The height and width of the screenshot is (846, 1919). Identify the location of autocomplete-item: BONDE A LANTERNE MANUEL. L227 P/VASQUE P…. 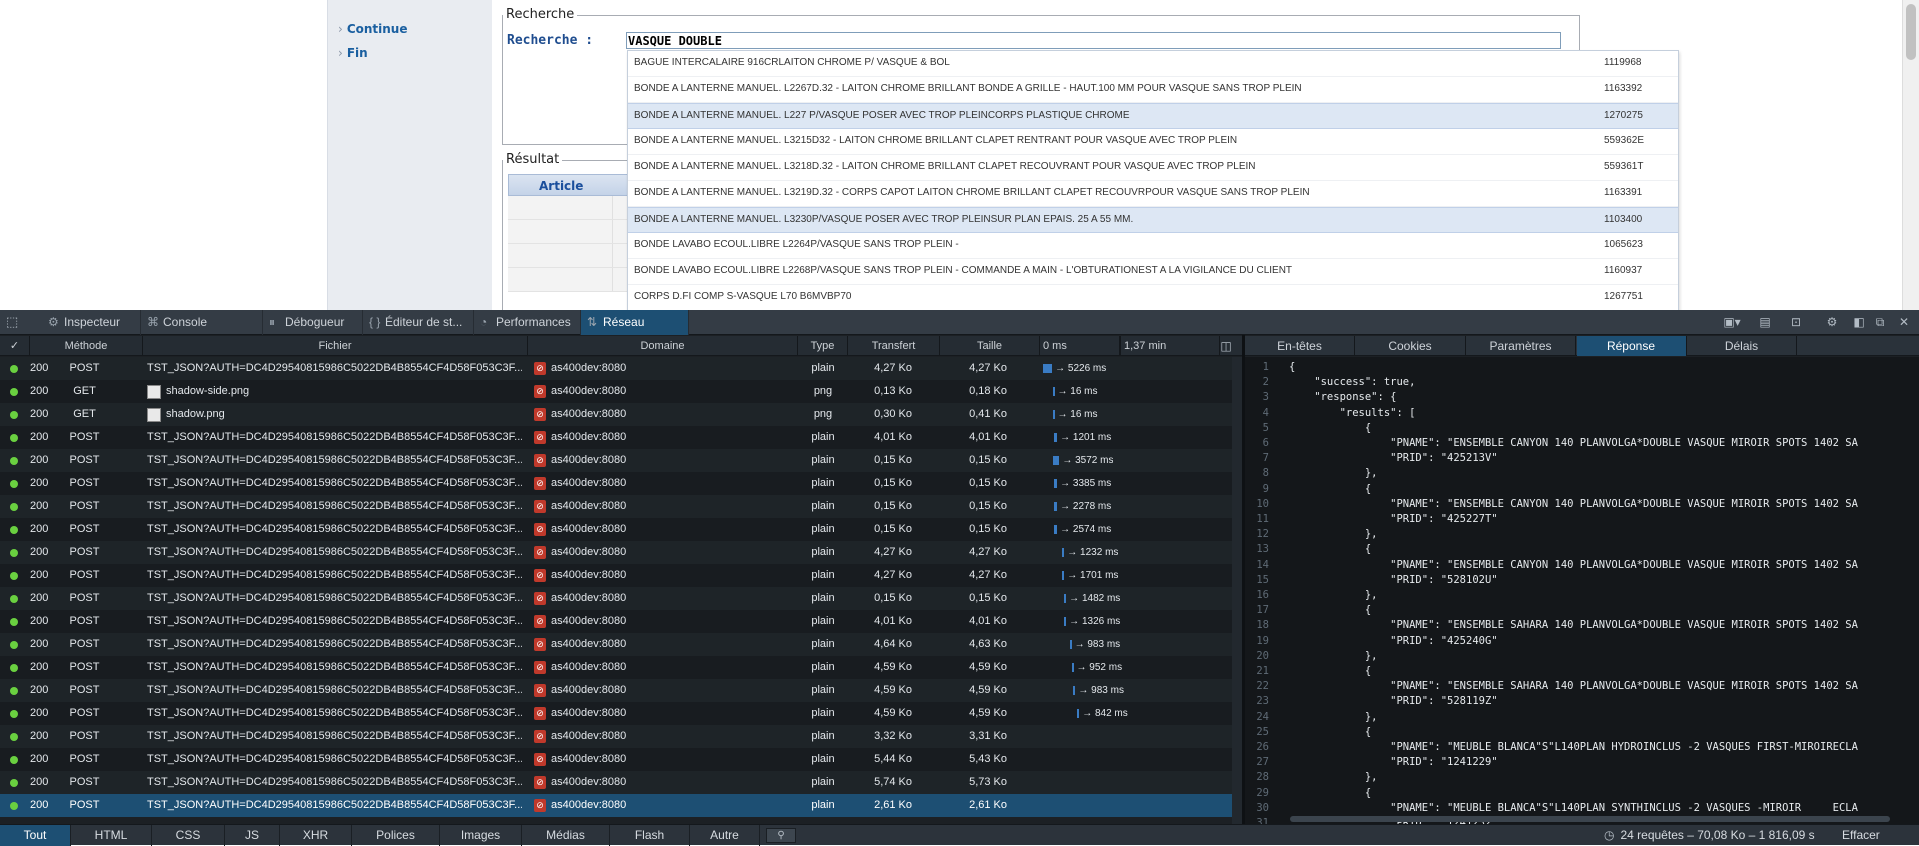
(1153, 116).